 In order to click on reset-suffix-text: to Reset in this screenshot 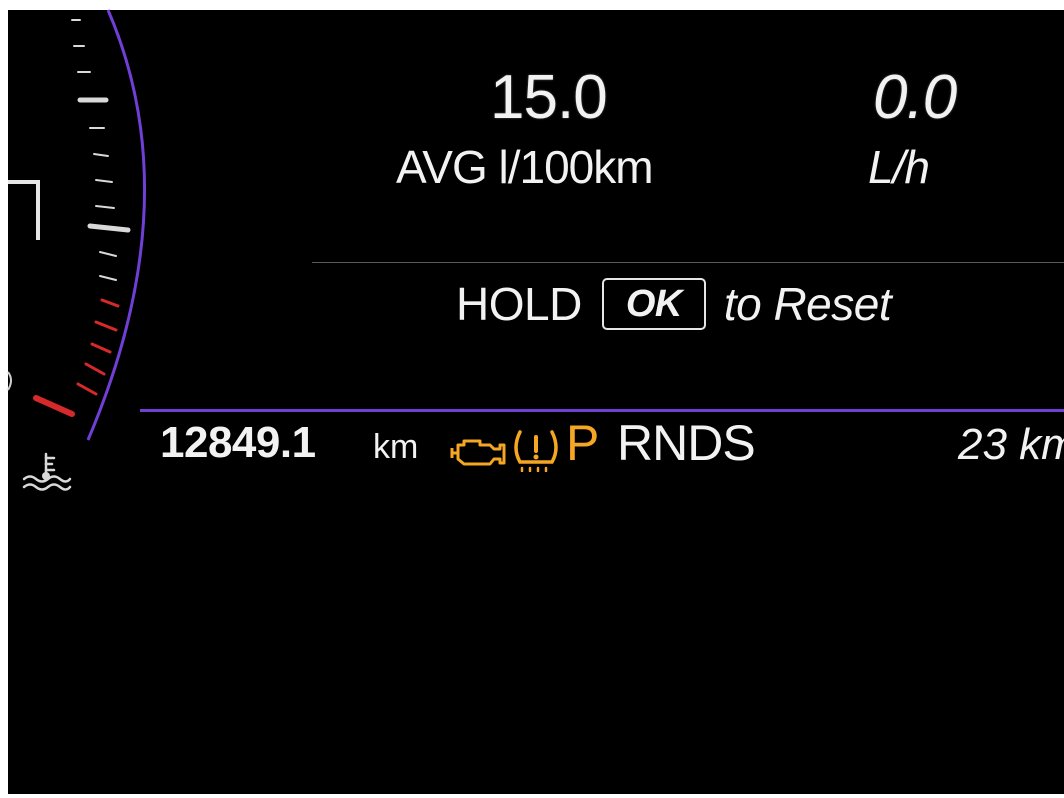, I will do `click(807, 304)`.